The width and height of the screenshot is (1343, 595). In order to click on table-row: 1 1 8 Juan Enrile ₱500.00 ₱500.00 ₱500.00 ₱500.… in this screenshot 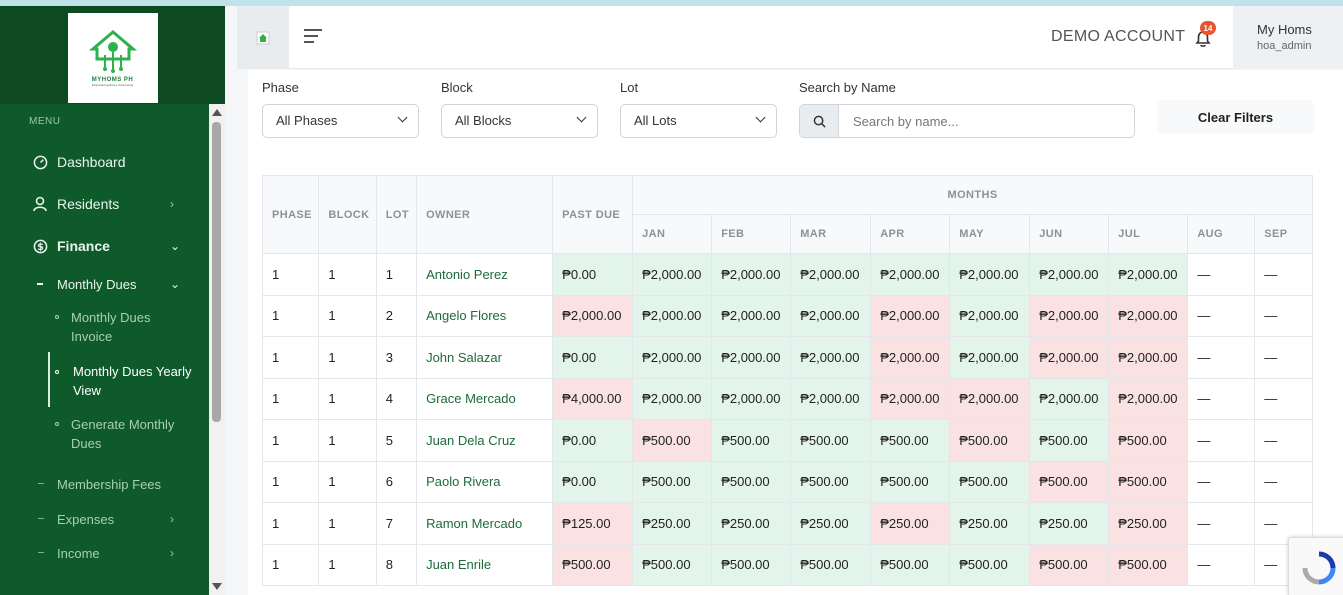, I will do `click(787, 564)`.